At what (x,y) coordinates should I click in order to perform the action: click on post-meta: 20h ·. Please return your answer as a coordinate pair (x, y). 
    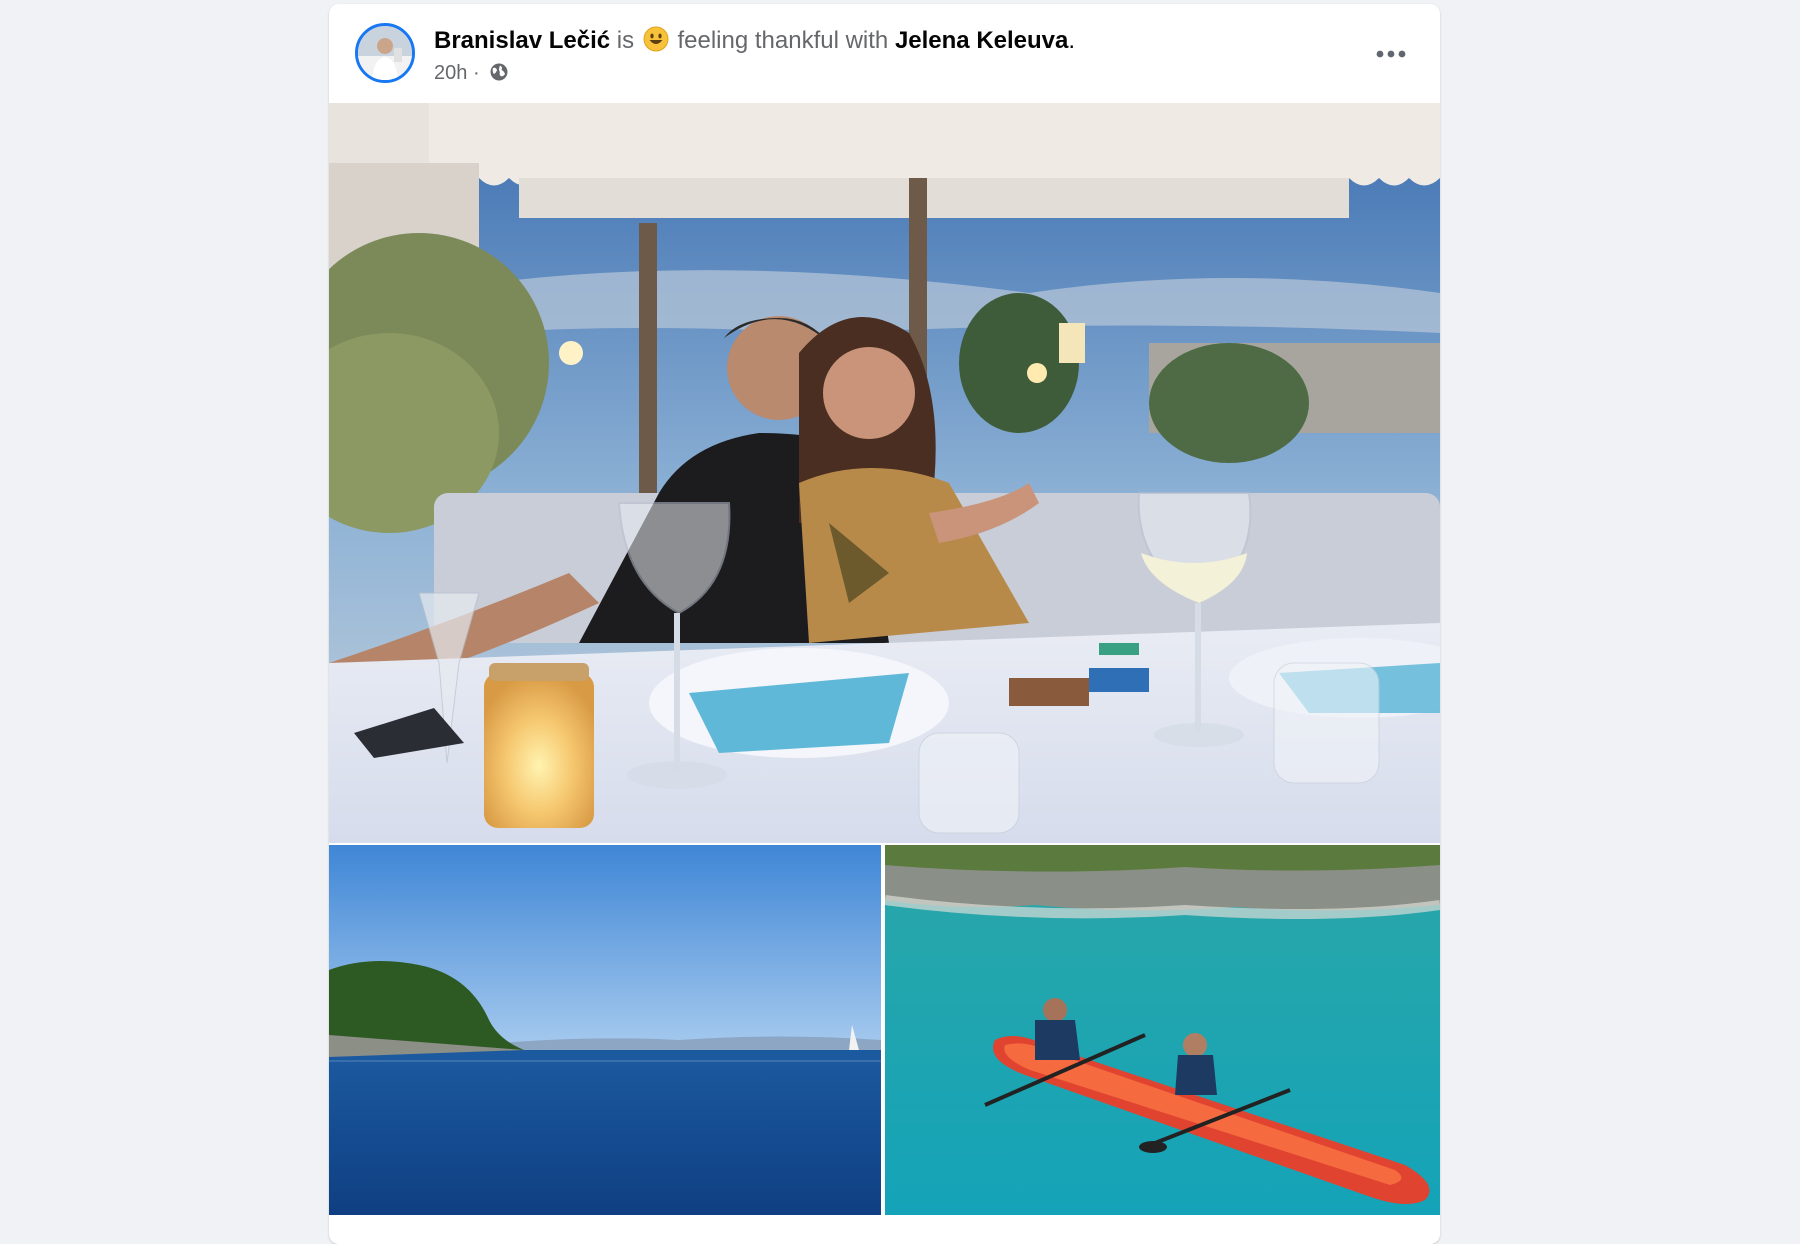
    Looking at the image, I should click on (471, 73).